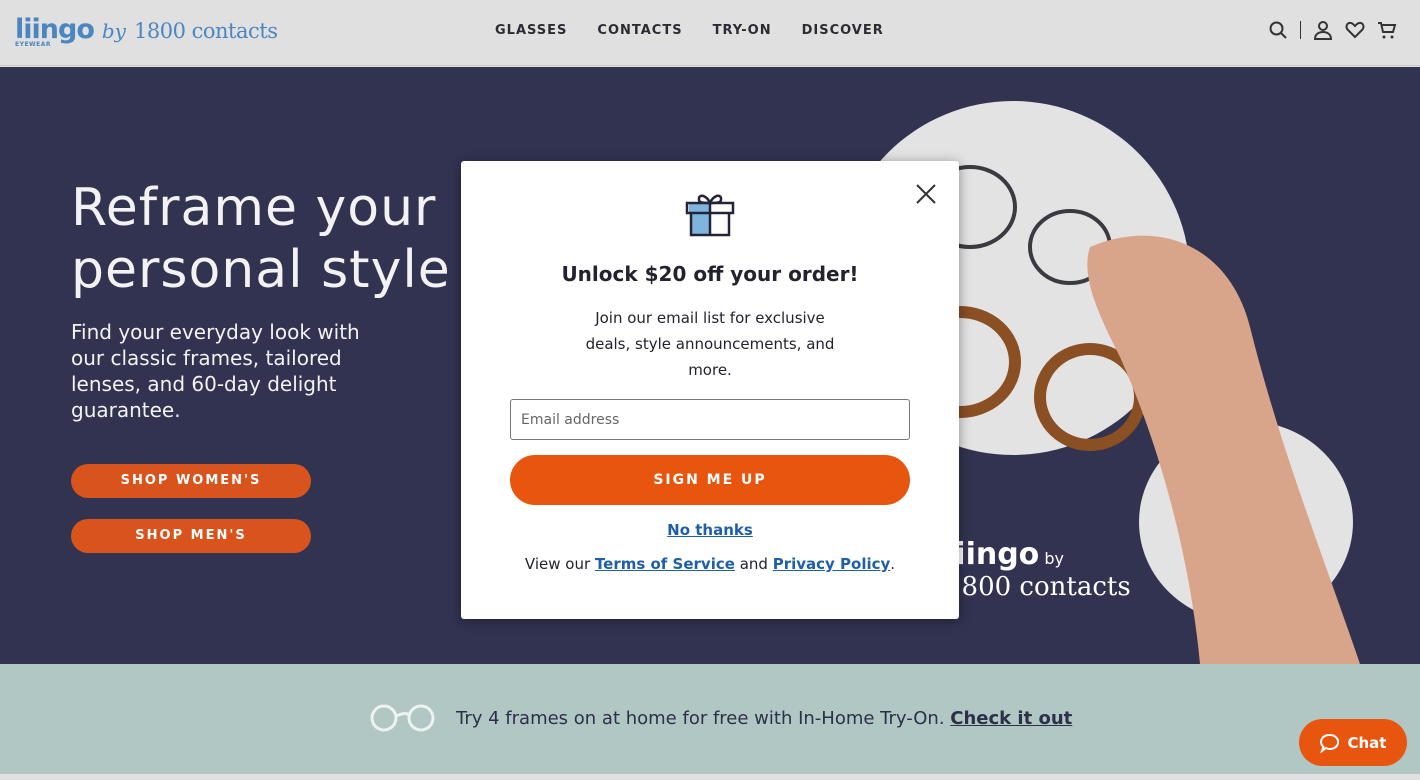 The image size is (1420, 780). Describe the element at coordinates (205, 31) in the screenshot. I see `logo-partner: 1800 contacts` at that location.